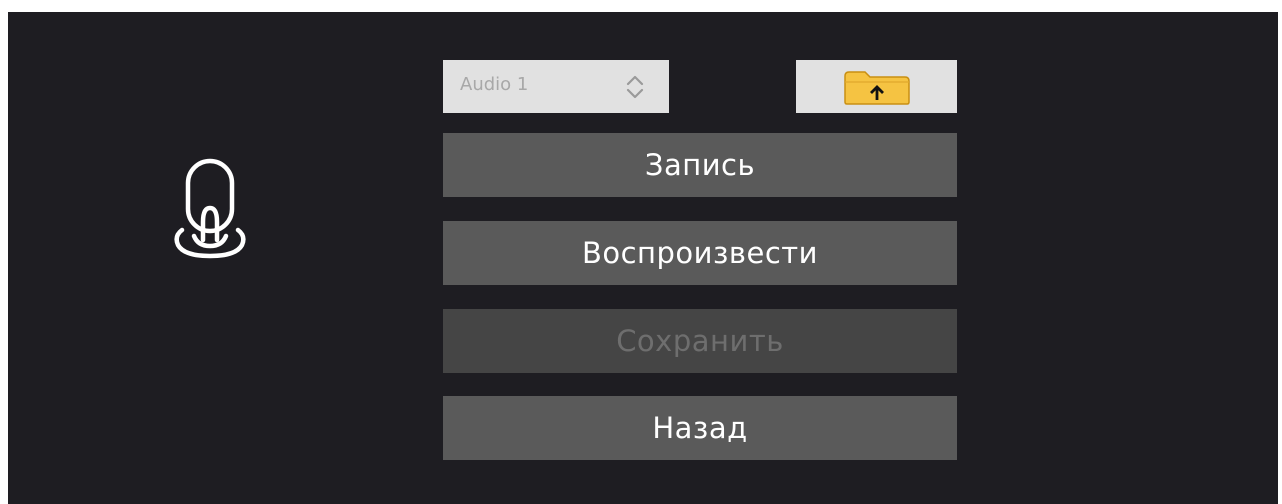 The width and height of the screenshot is (1282, 504). I want to click on audio-source-select: Audio 1, so click(556, 86).